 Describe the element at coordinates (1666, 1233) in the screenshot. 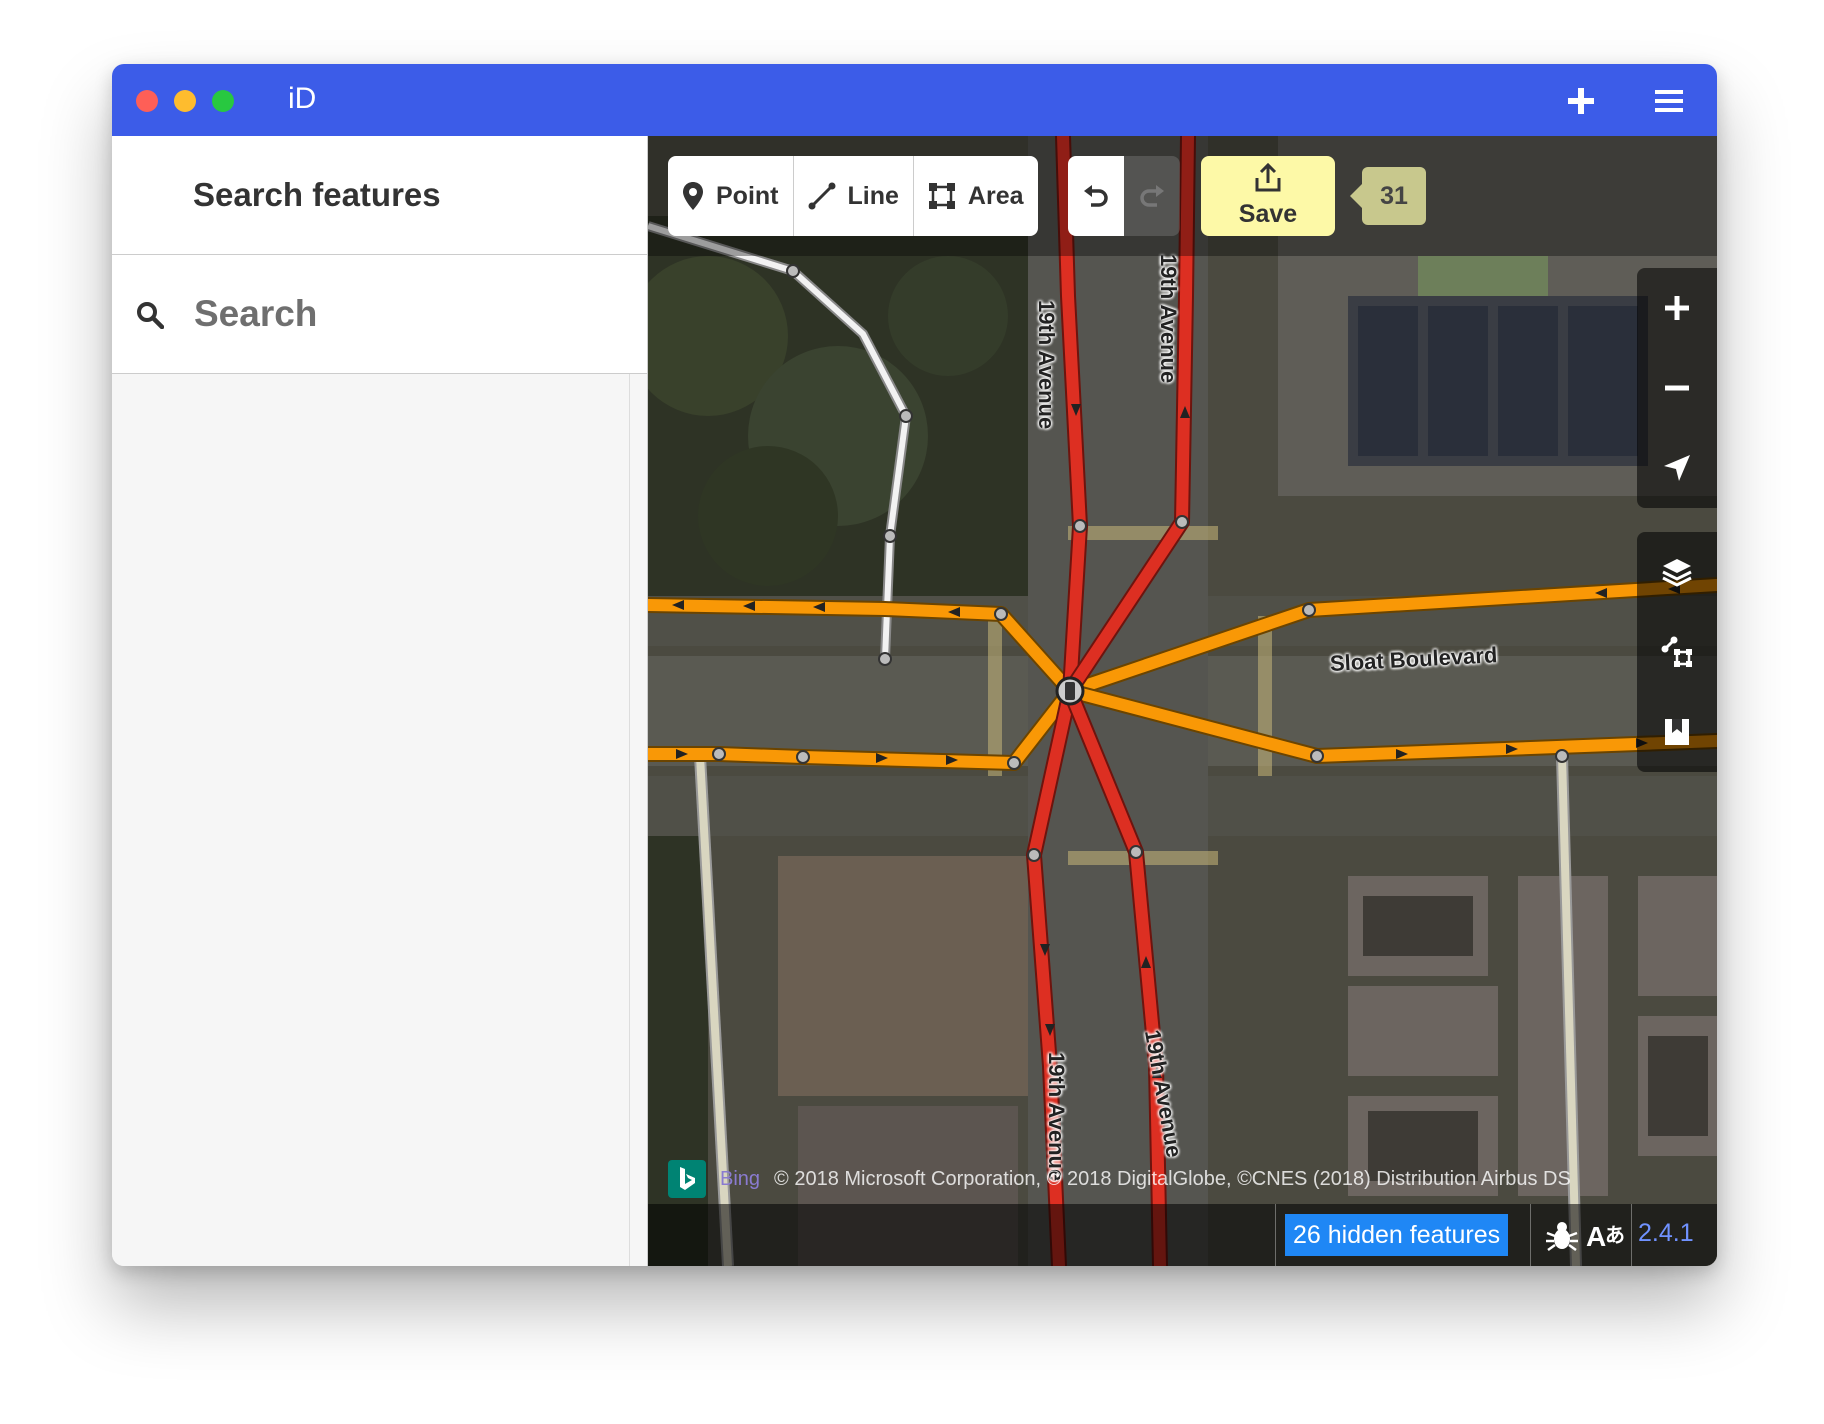

I see `version-label: 2.4.1` at that location.